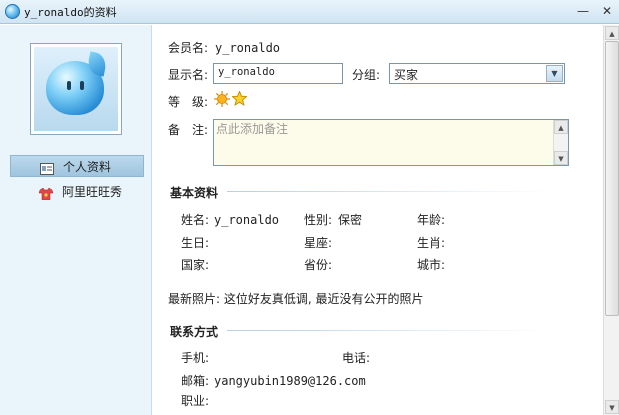 The height and width of the screenshot is (415, 619). I want to click on shirt-icon, so click(46, 193).